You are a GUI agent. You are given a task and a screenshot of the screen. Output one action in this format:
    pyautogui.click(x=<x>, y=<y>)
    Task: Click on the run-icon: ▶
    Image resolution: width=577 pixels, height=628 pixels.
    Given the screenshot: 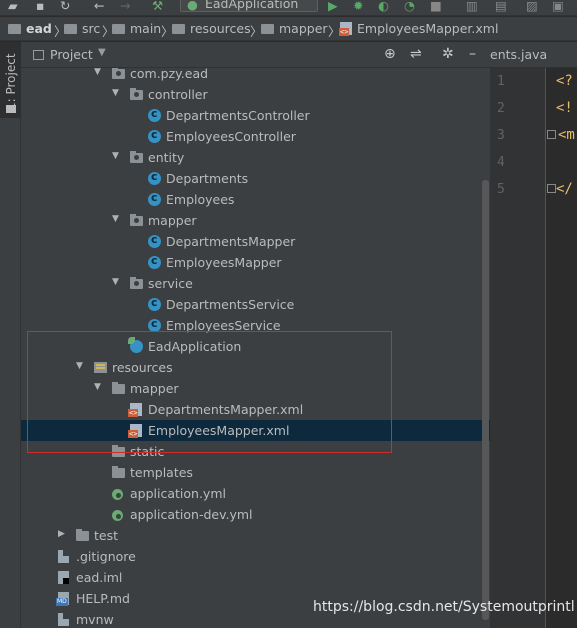 What is the action you would take?
    pyautogui.click(x=335, y=6)
    